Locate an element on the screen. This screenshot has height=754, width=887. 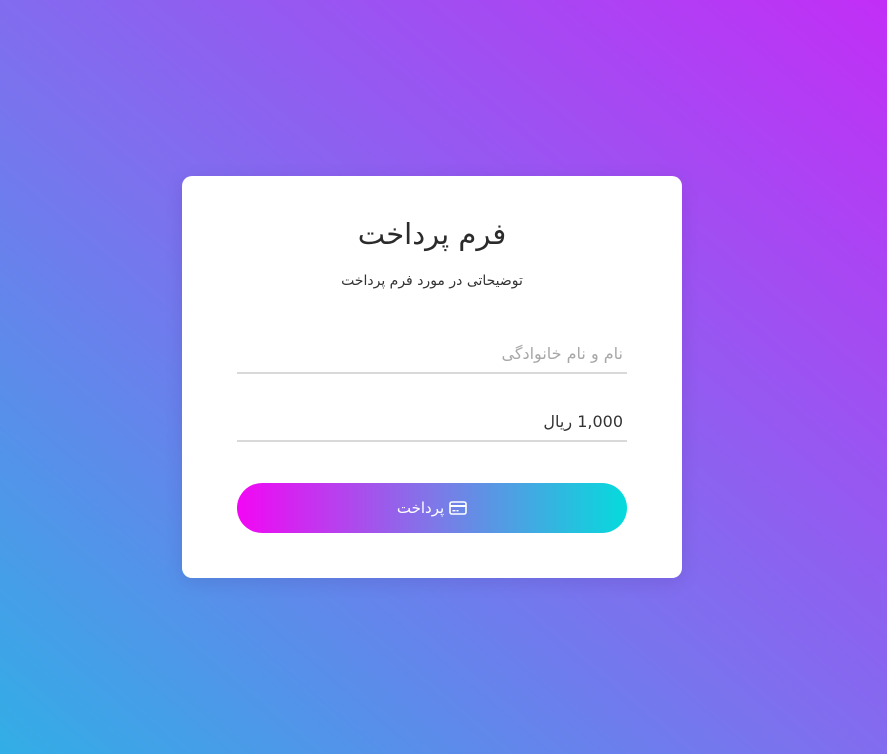
pay-button: پرداخت is located at coordinates (432, 508).